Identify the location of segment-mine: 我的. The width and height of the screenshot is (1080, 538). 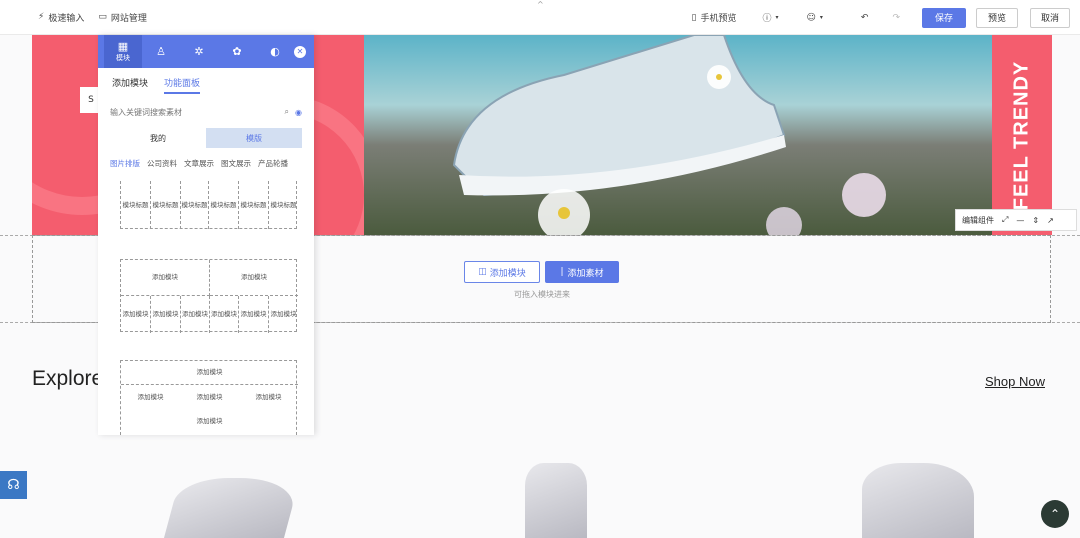
(158, 138).